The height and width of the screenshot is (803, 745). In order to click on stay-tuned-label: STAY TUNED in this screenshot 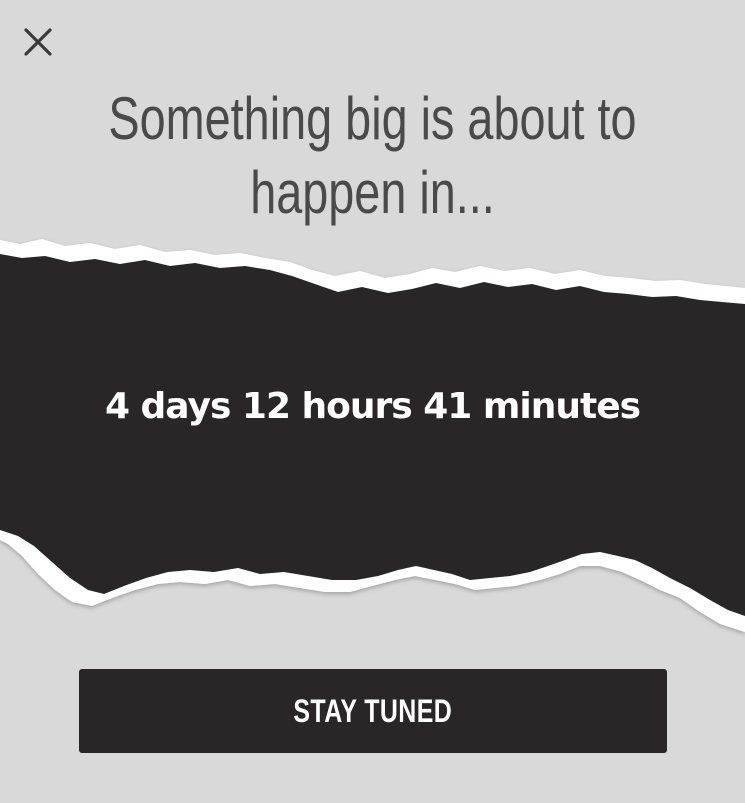, I will do `click(373, 710)`.